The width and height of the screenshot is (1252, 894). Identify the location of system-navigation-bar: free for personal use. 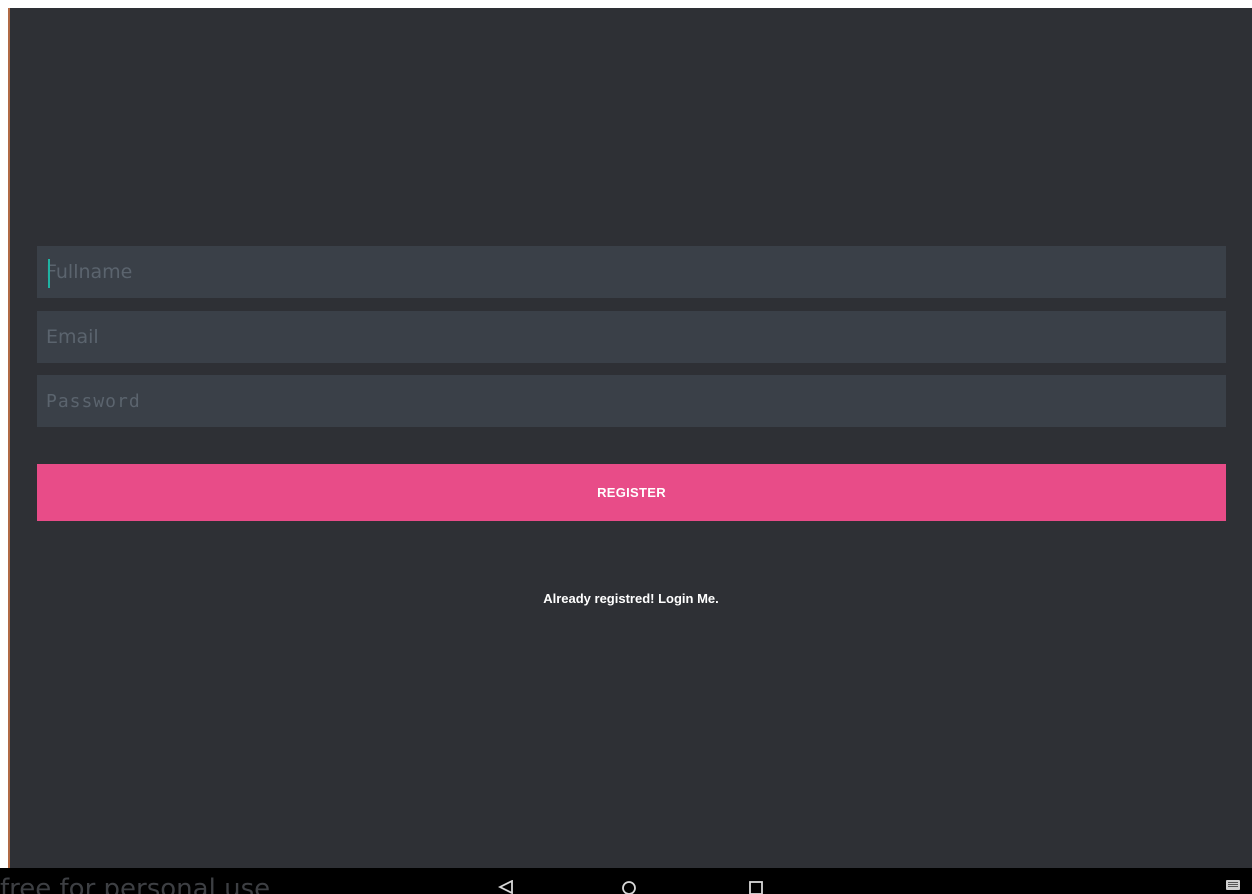
(626, 881).